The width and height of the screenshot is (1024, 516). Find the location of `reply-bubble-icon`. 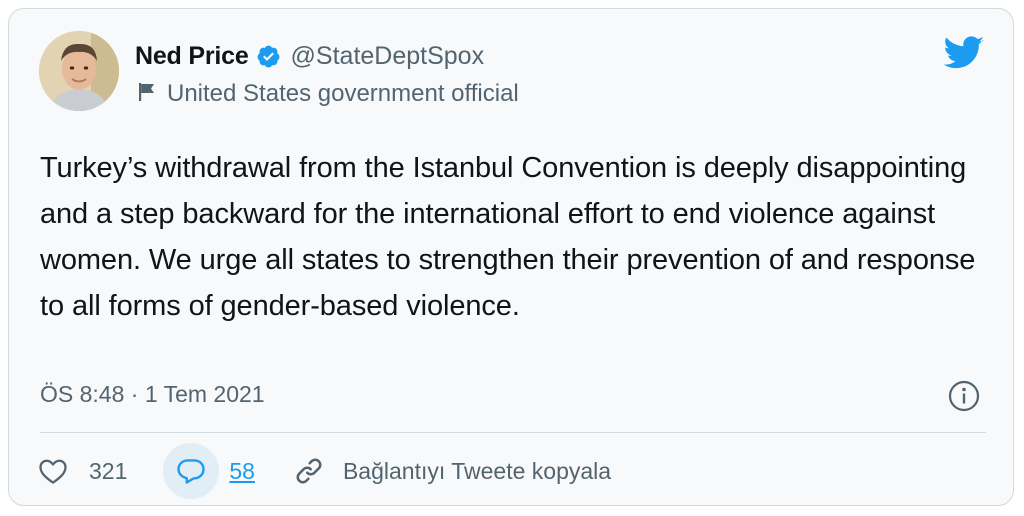

reply-bubble-icon is located at coordinates (191, 471).